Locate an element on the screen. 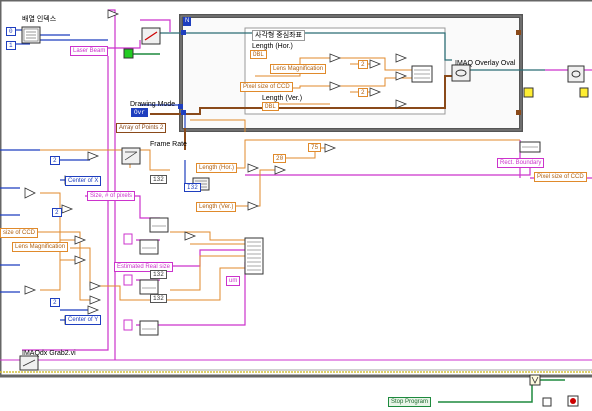 The width and height of the screenshot is (592, 411). loop-iteration-terminal: N is located at coordinates (187, 21).